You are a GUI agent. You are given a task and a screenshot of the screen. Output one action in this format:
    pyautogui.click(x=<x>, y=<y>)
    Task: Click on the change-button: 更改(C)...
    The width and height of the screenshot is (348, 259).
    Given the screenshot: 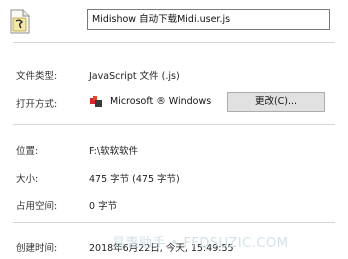 What is the action you would take?
    pyautogui.click(x=276, y=102)
    